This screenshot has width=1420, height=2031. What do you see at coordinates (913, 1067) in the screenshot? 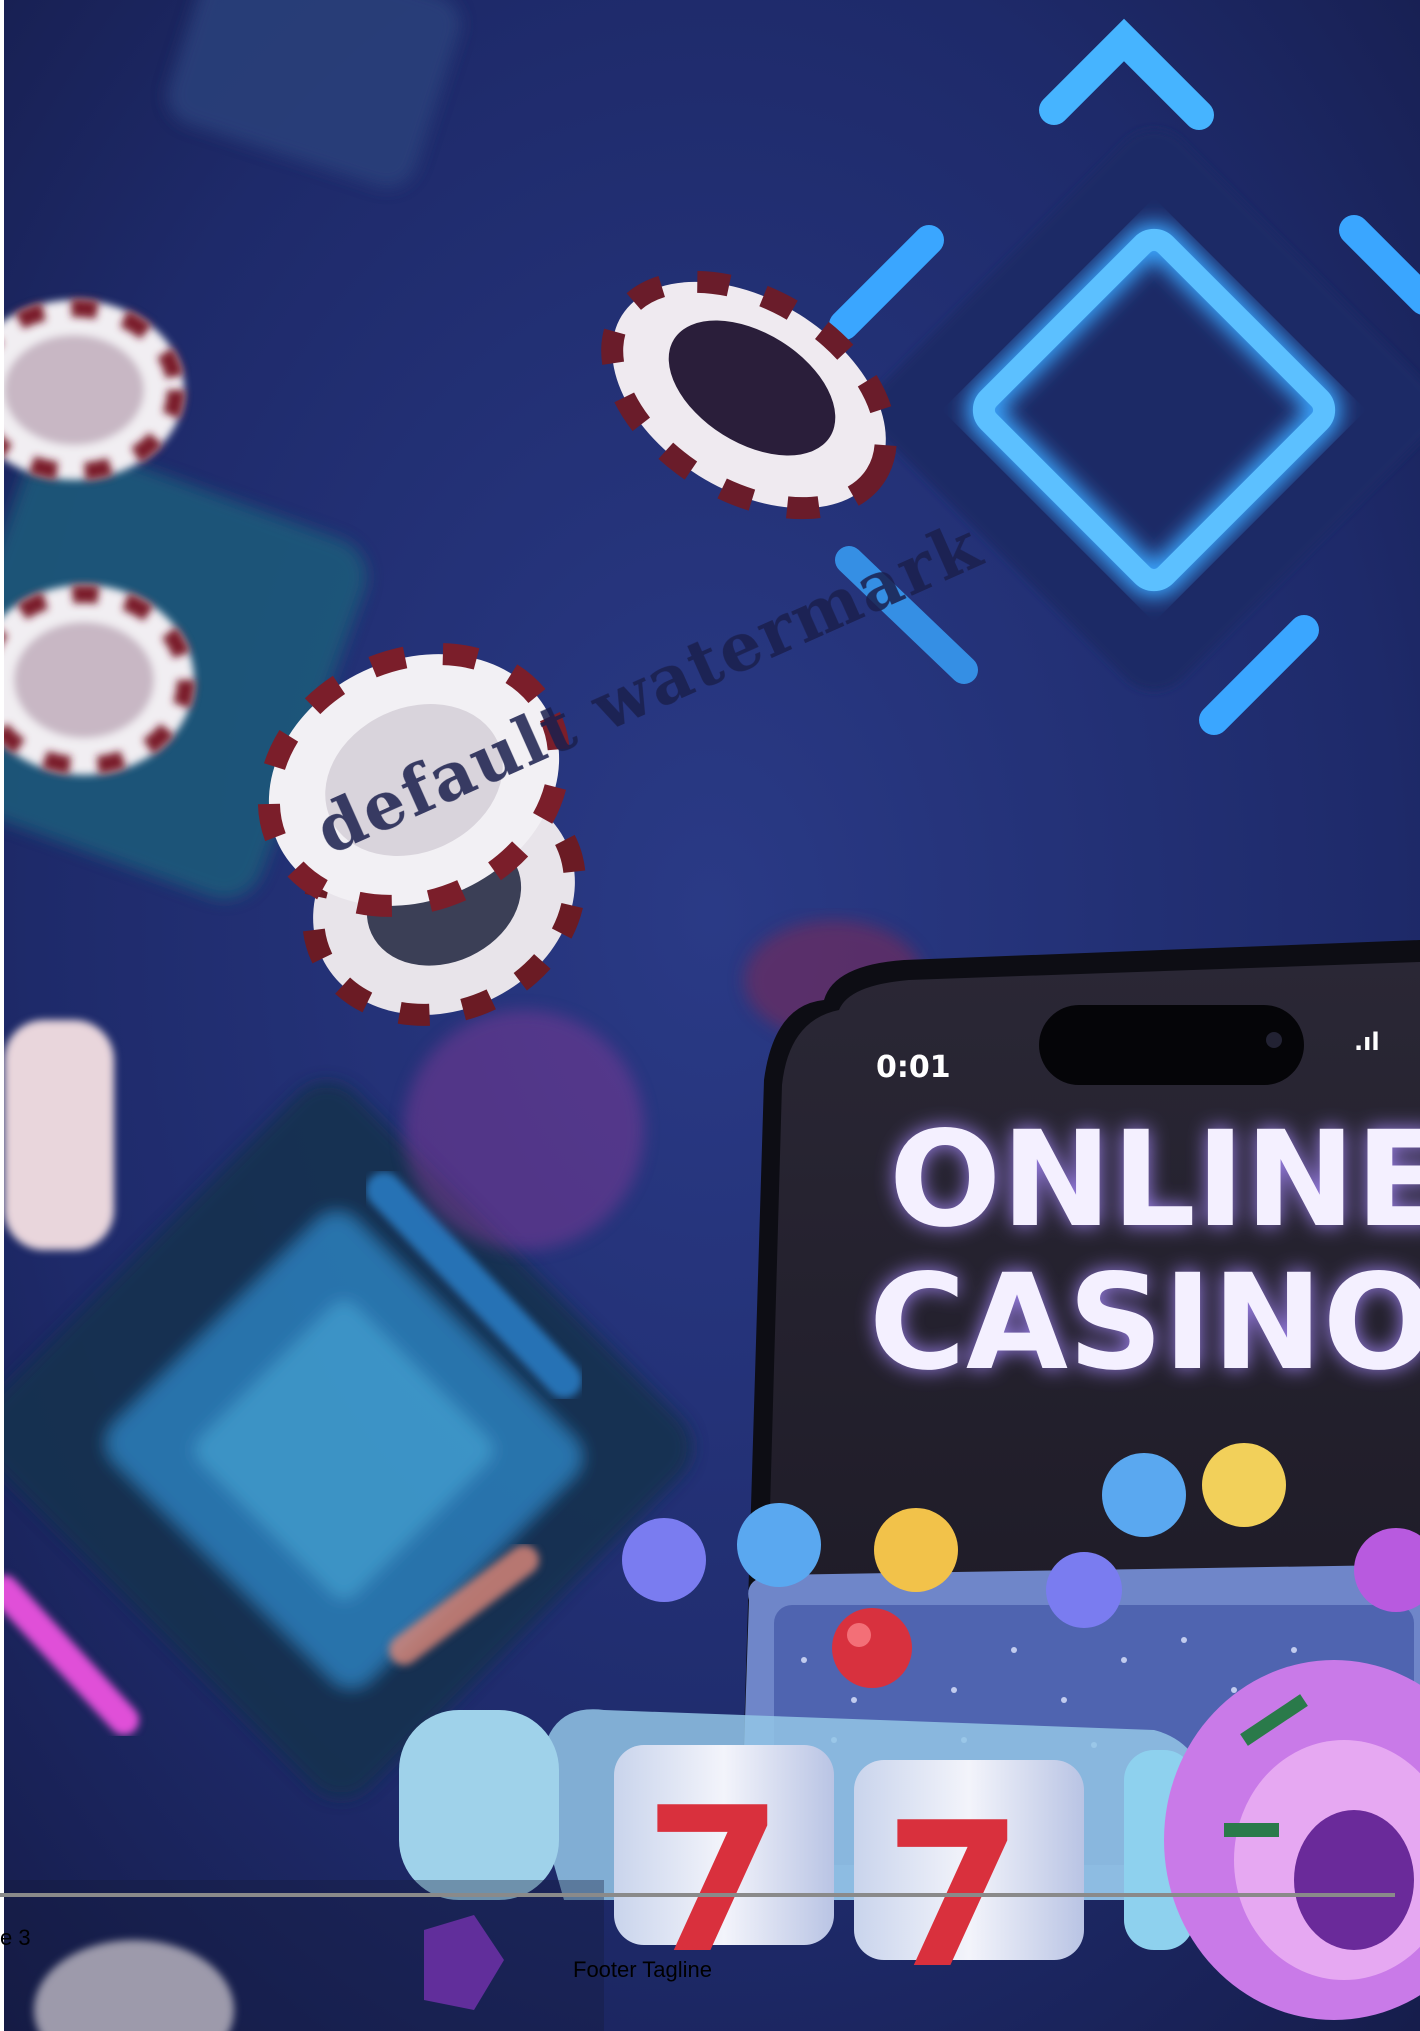
I see `status-time: 0:01` at bounding box center [913, 1067].